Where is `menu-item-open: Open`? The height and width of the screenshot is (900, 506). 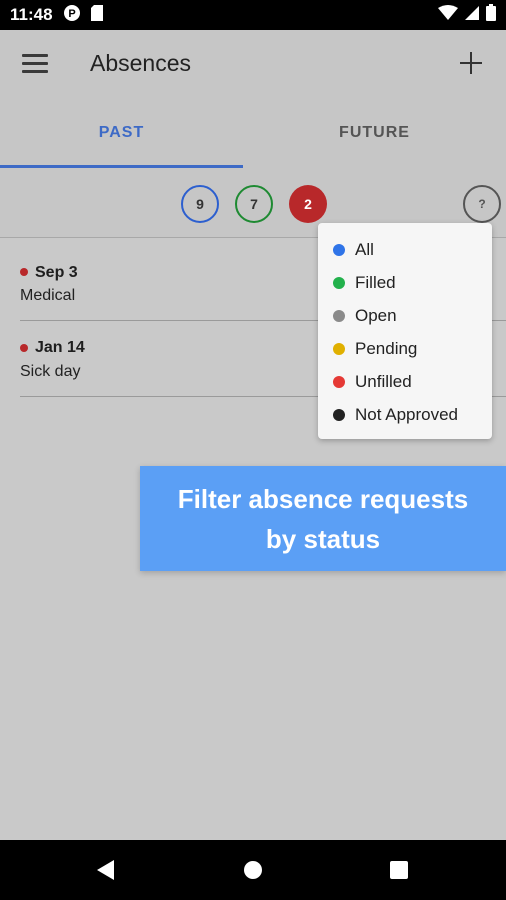 menu-item-open: Open is located at coordinates (405, 315).